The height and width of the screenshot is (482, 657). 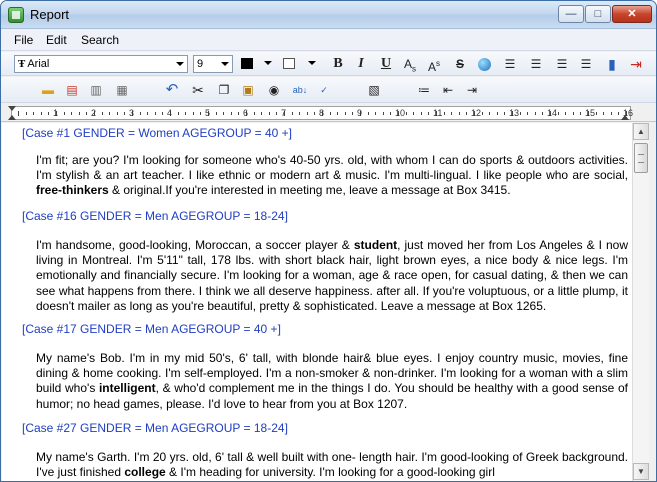 I want to click on menu-search: Search, so click(x=100, y=40).